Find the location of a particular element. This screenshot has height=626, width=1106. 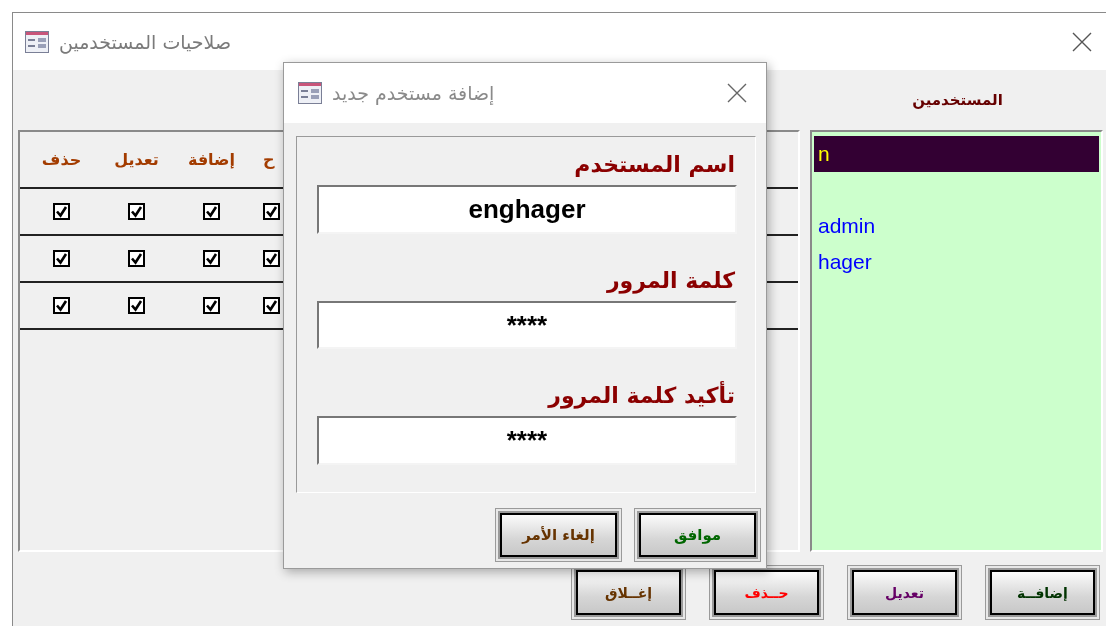

user-item: n is located at coordinates (956, 154).